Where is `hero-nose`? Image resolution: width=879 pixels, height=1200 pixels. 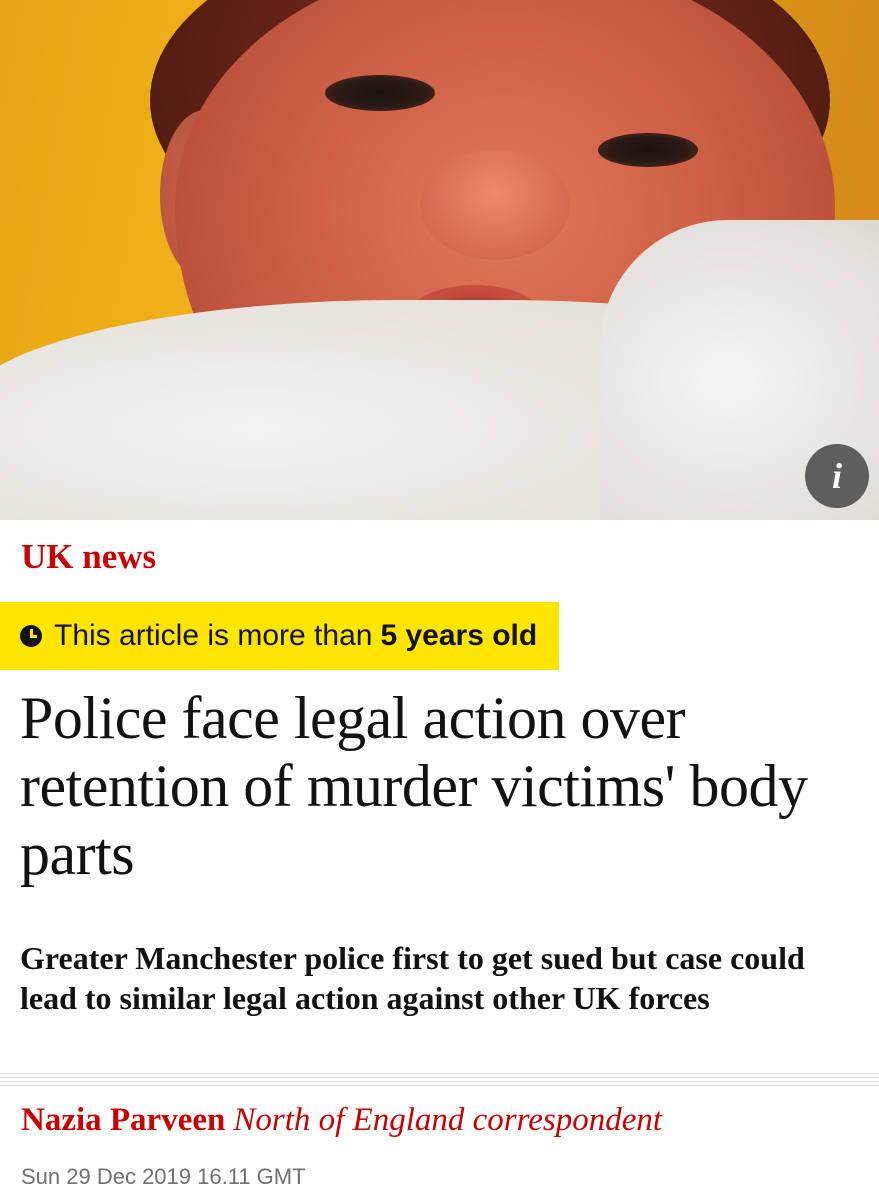 hero-nose is located at coordinates (495, 205).